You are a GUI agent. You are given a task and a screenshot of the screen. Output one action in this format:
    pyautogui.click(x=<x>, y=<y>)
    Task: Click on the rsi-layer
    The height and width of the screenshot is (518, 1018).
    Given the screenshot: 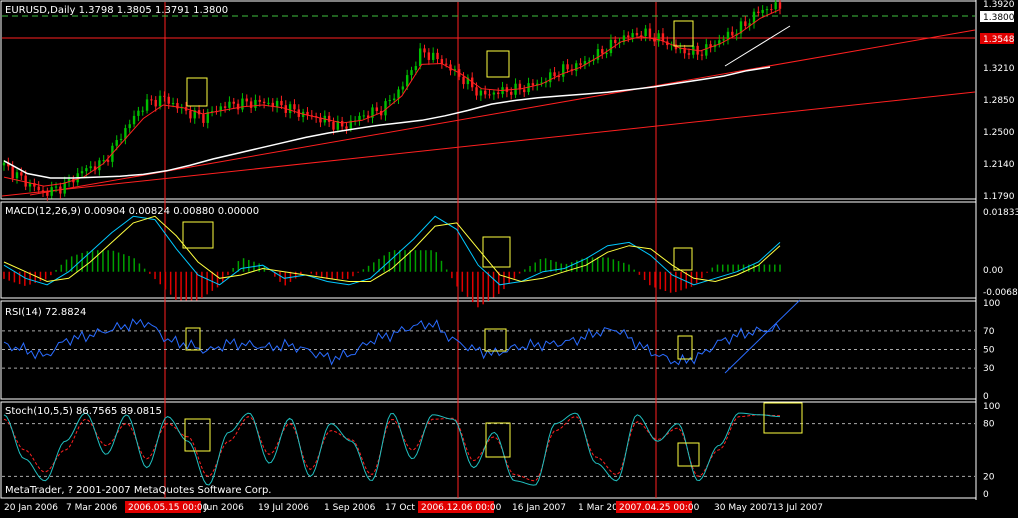 What is the action you would take?
    pyautogui.click(x=488, y=336)
    